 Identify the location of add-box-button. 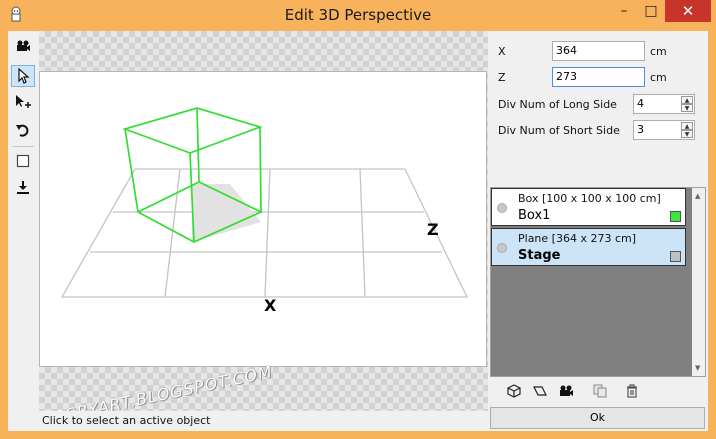
(514, 391).